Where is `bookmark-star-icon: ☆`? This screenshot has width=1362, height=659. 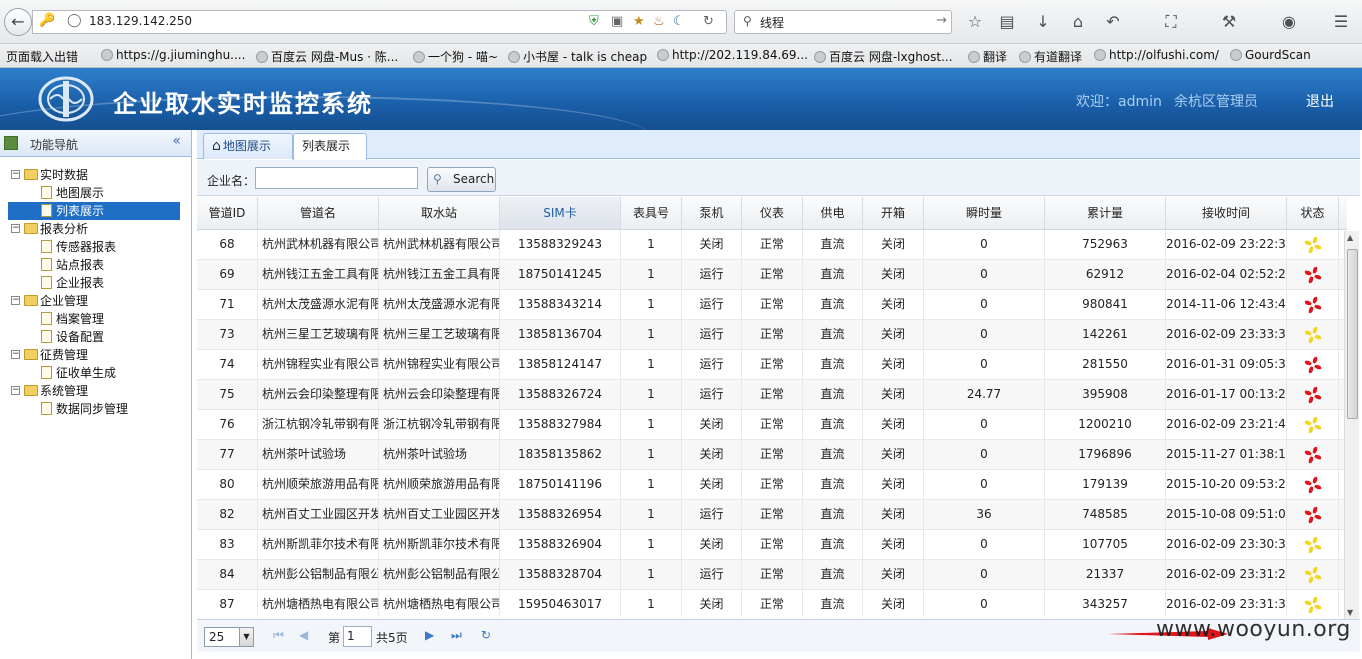
bookmark-star-icon: ☆ is located at coordinates (975, 21).